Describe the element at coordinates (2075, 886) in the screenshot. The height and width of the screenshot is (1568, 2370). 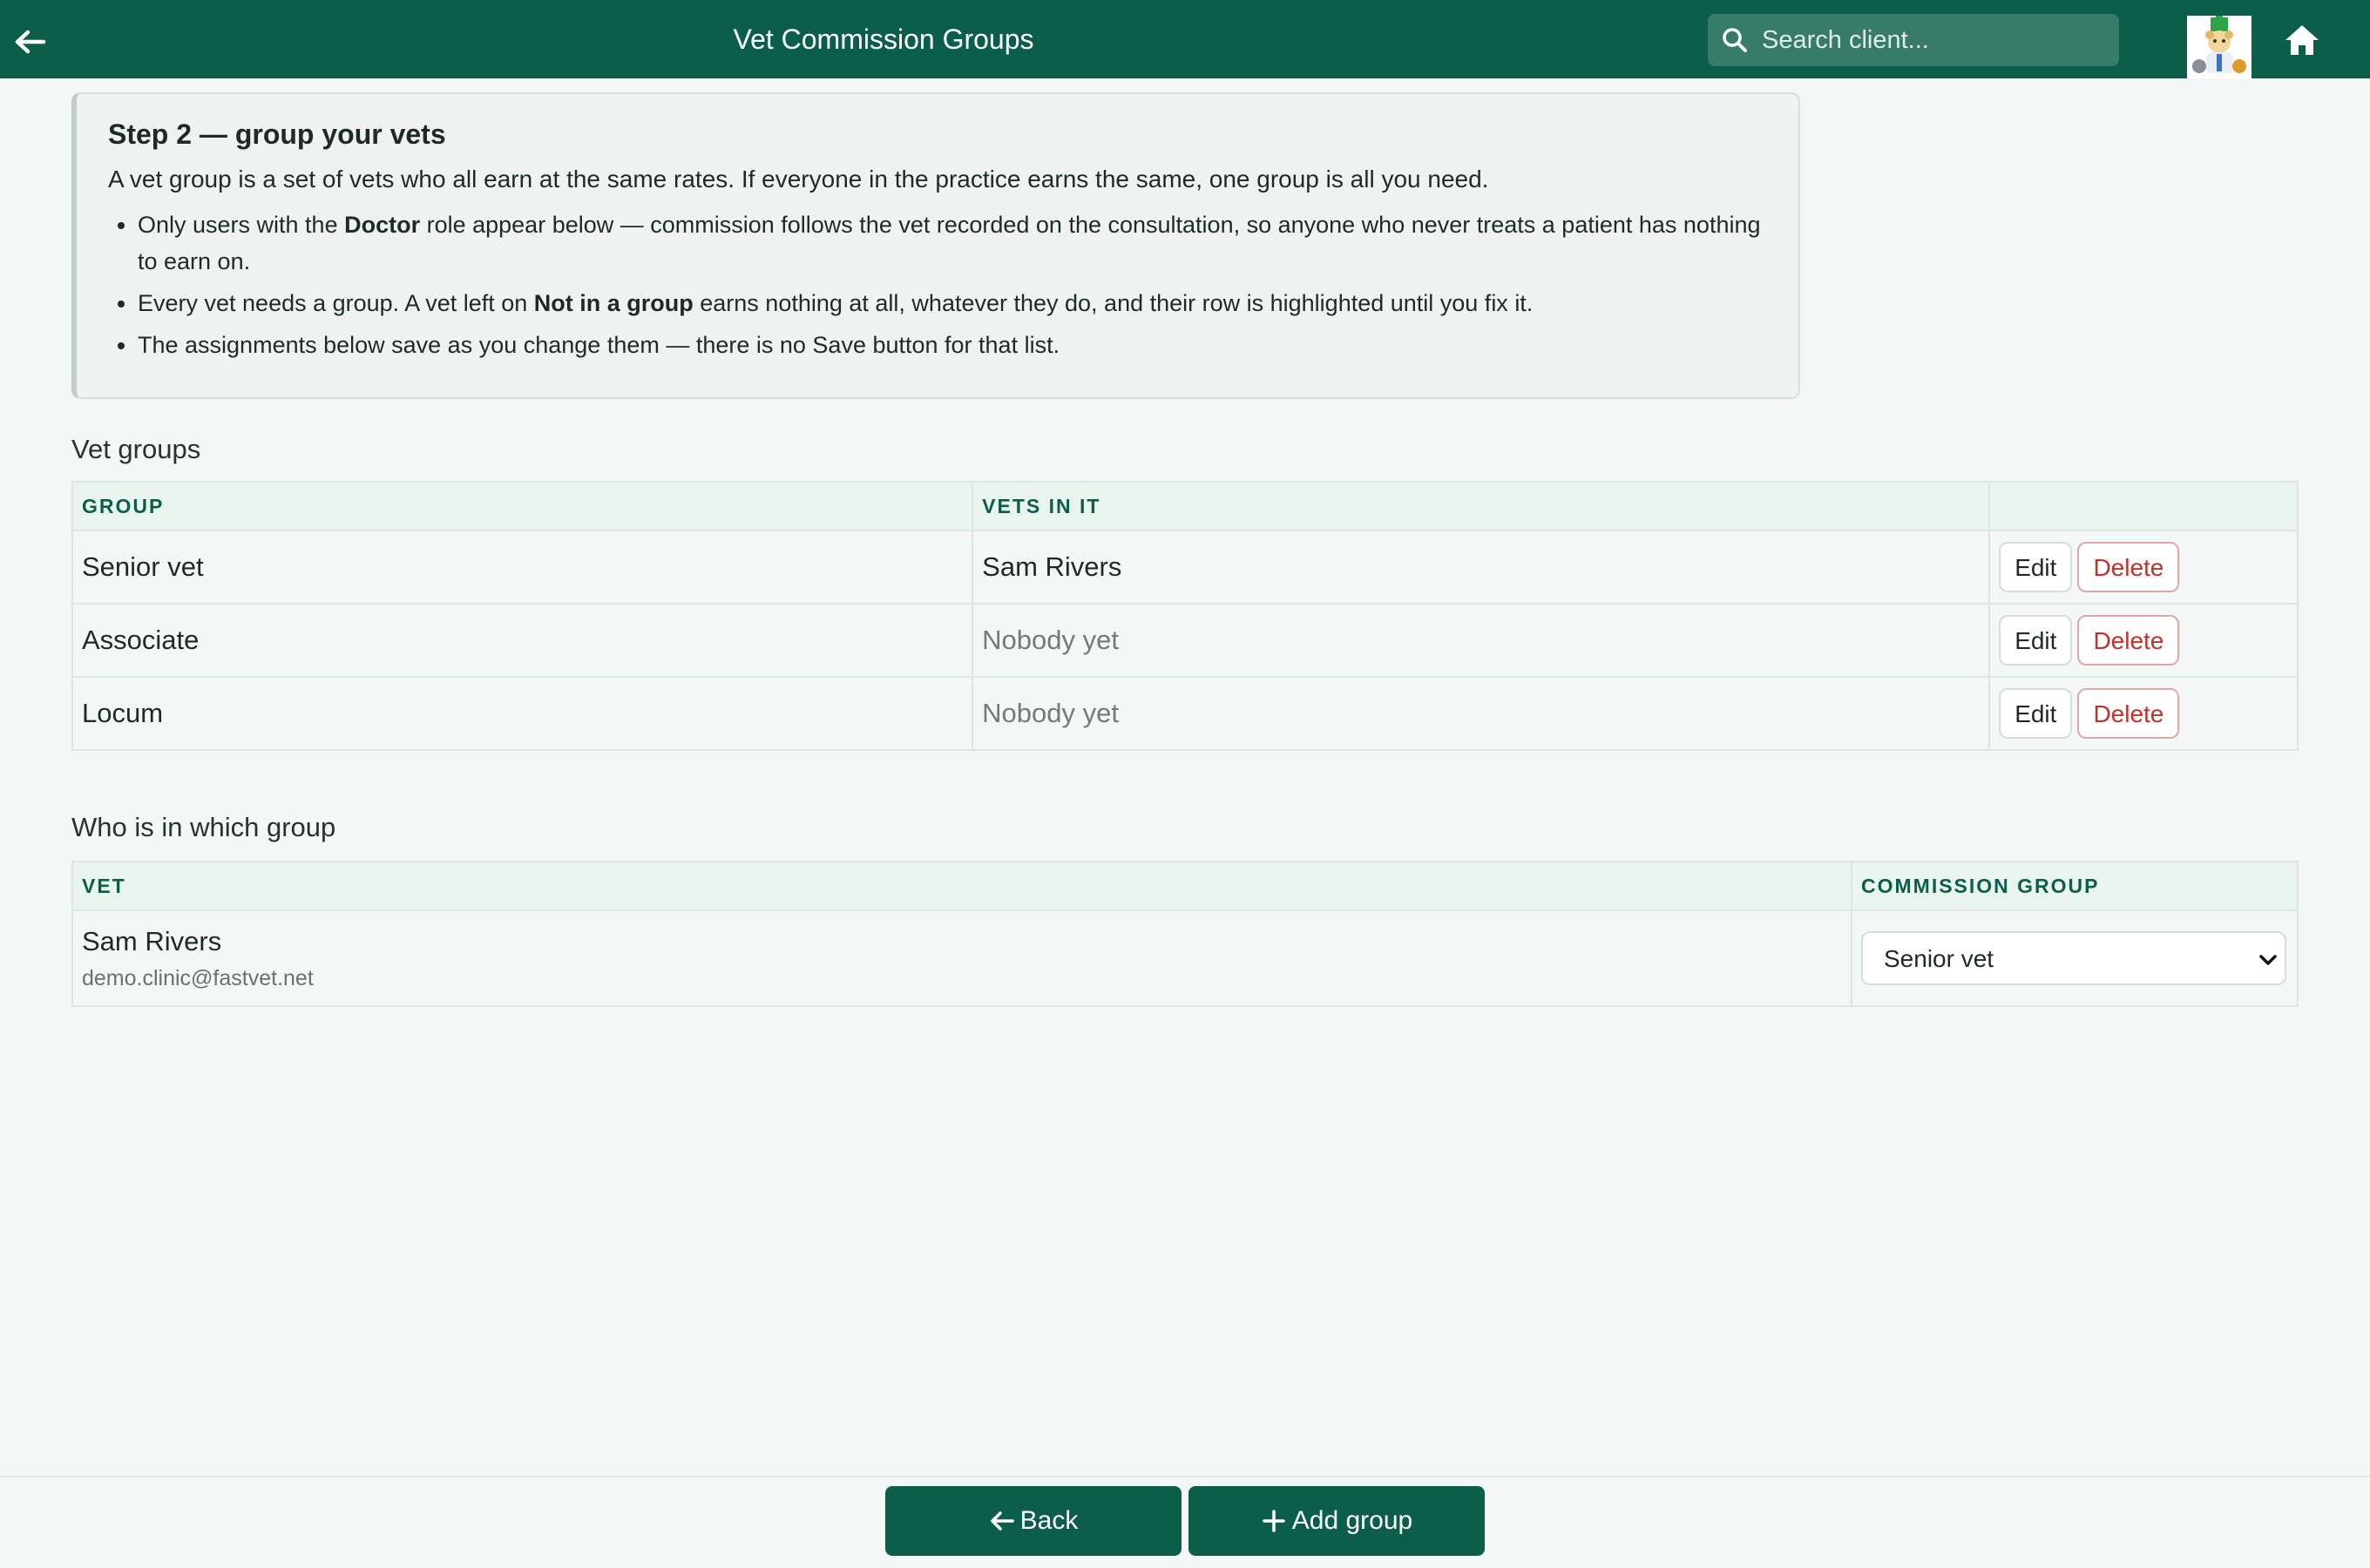
I see `column-header-commission-group: COMMISSION GROUP` at that location.